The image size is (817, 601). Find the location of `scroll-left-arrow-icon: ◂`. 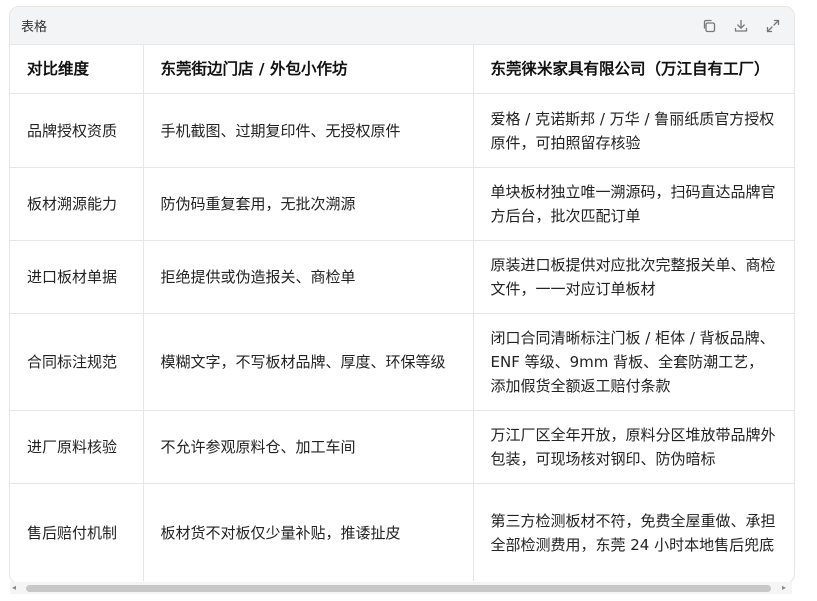

scroll-left-arrow-icon: ◂ is located at coordinates (16, 588).